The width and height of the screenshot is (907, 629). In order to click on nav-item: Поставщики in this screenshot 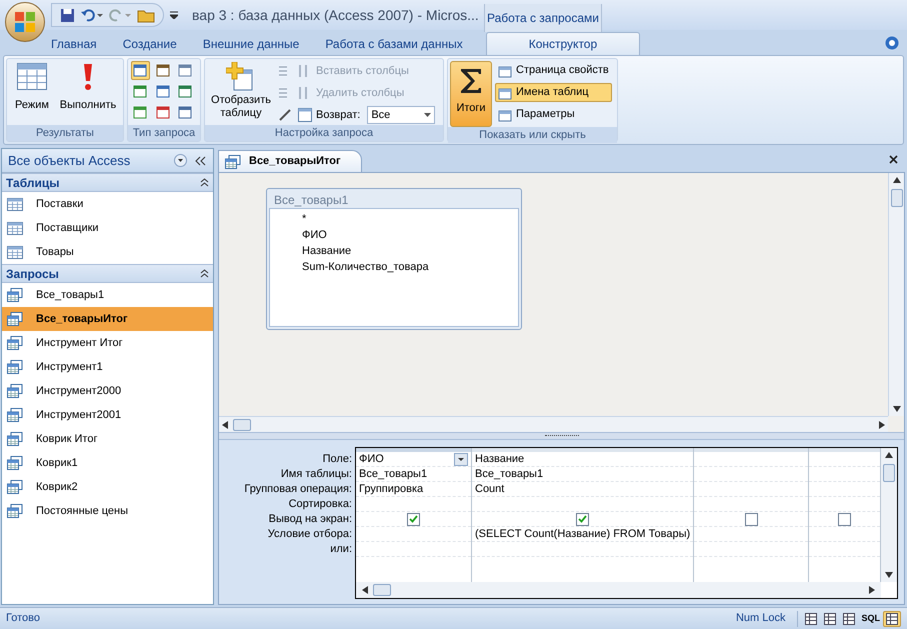, I will do `click(107, 228)`.